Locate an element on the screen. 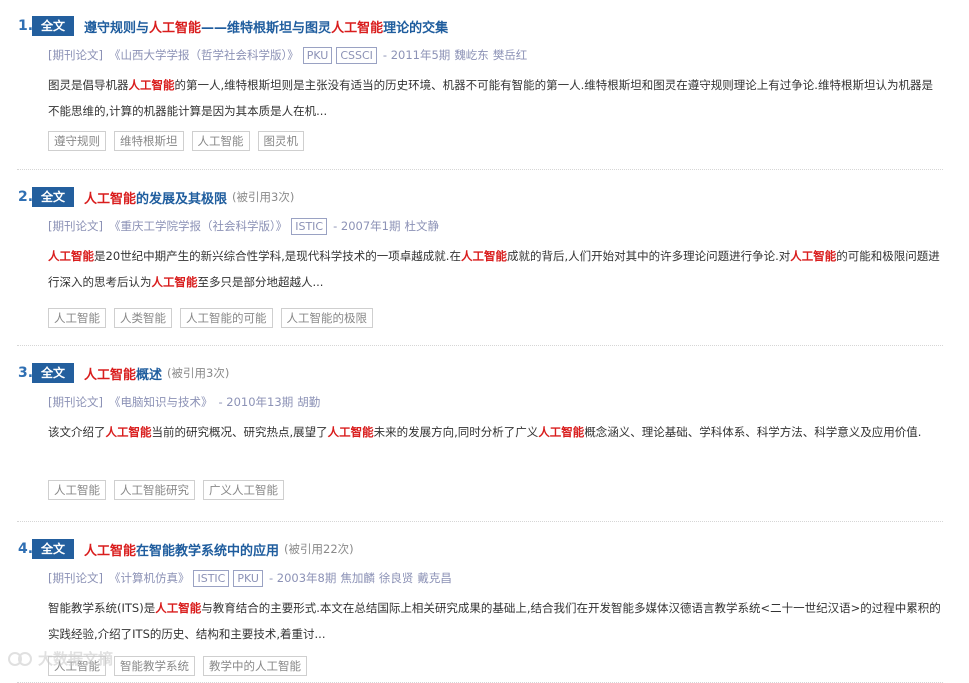 The height and width of the screenshot is (683, 969). meta-row: [期刊论文] 《计算机仿真》 ISTIC PKU - 2003年8期 焦加麟 徐良贤 戴克昌 is located at coordinates (250, 578).